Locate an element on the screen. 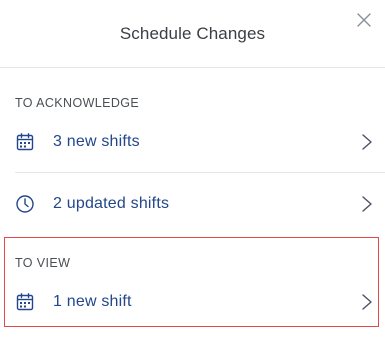 The width and height of the screenshot is (385, 344). clock-icon is located at coordinates (25, 204).